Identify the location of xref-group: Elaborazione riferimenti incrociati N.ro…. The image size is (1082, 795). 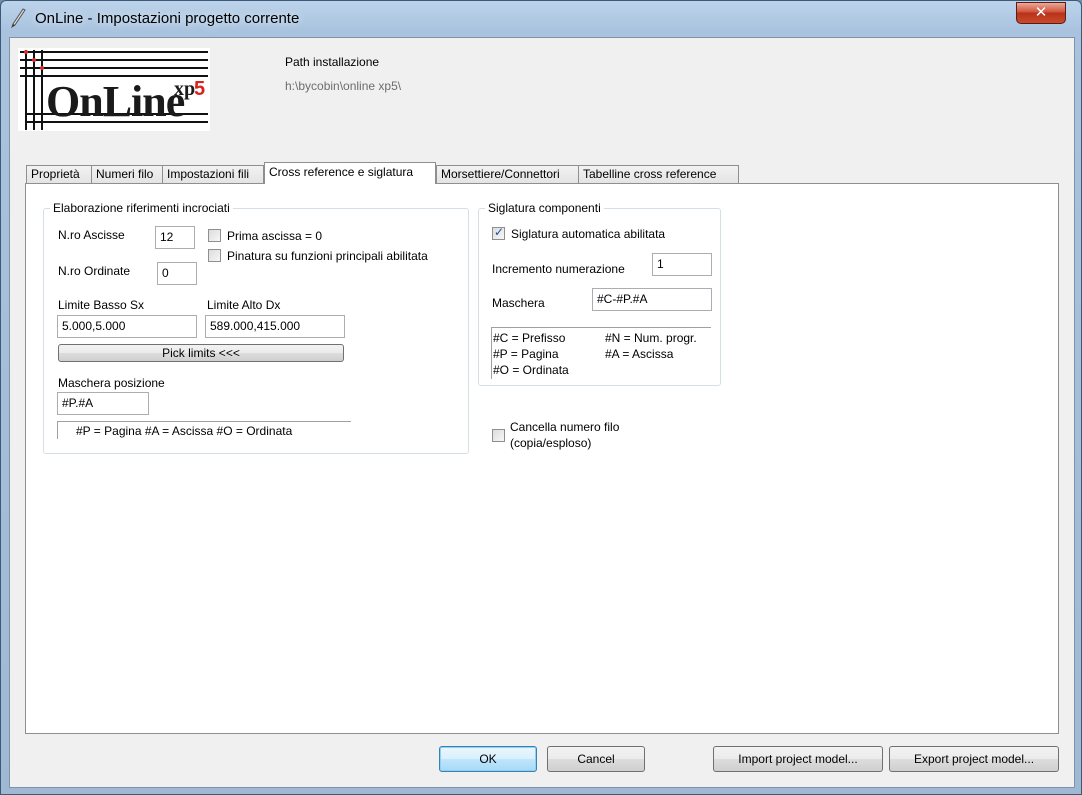
(256, 327).